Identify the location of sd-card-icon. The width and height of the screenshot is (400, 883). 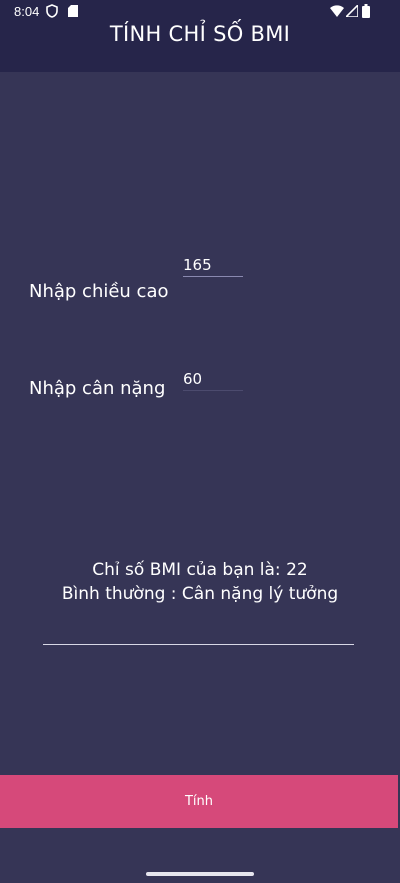
(73, 11).